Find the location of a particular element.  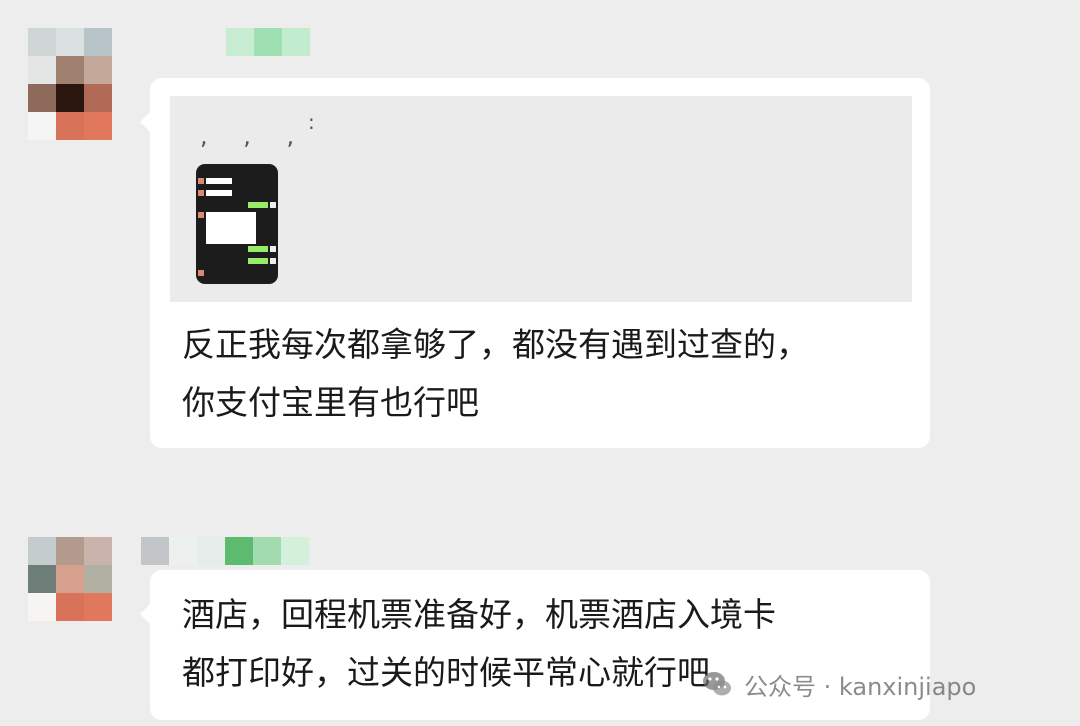

quote-punctuation: , , , is located at coordinates (254, 136).